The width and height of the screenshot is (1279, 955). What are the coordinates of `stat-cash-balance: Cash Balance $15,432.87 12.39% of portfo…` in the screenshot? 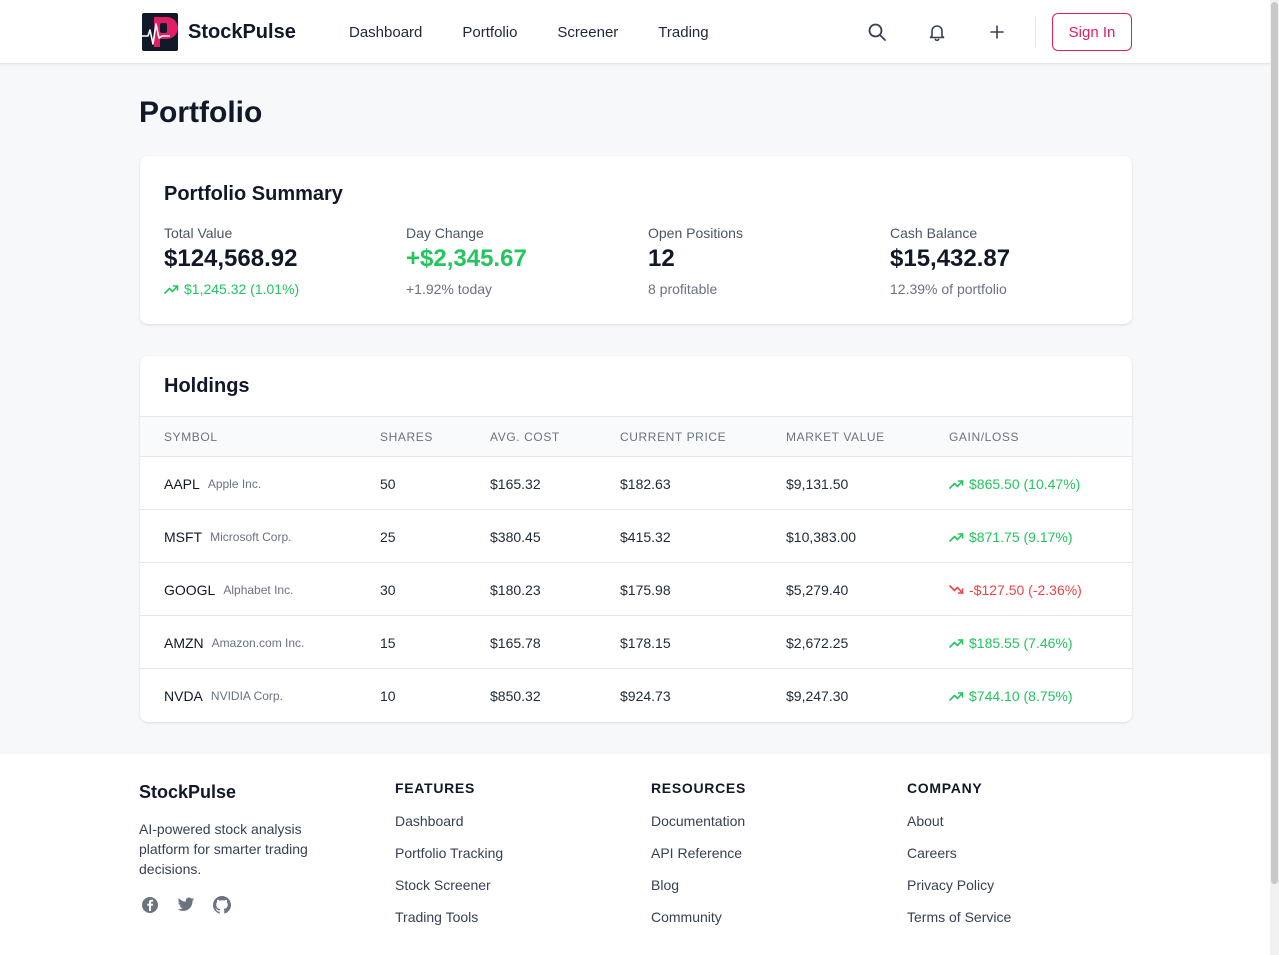 It's located at (950, 261).